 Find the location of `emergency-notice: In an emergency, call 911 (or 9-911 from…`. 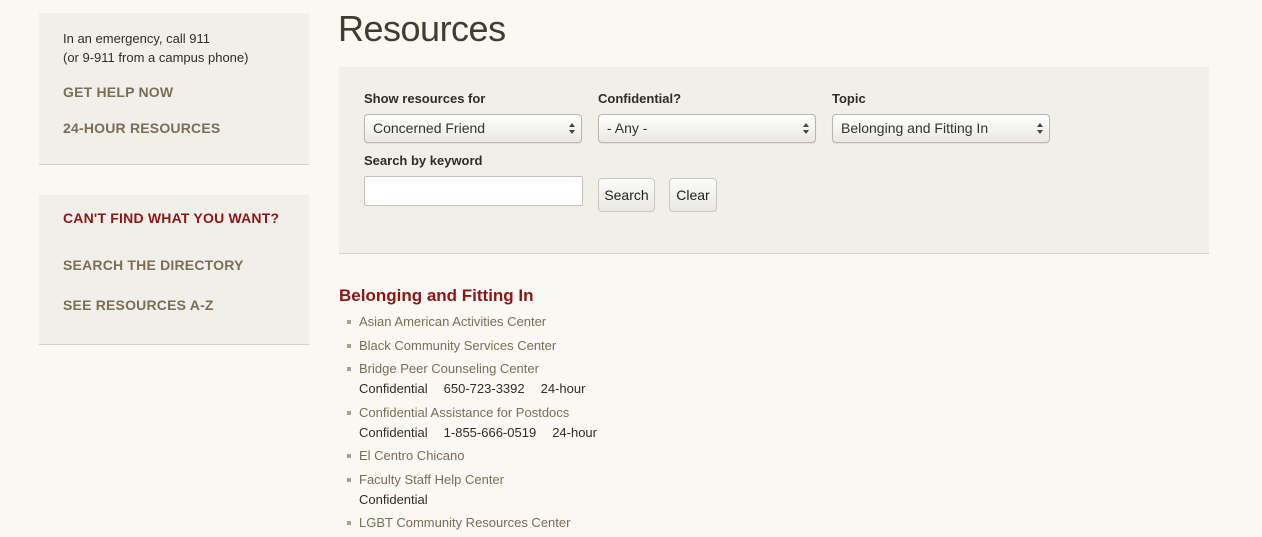

emergency-notice: In an emergency, call 911 (or 9-911 from… is located at coordinates (155, 48).